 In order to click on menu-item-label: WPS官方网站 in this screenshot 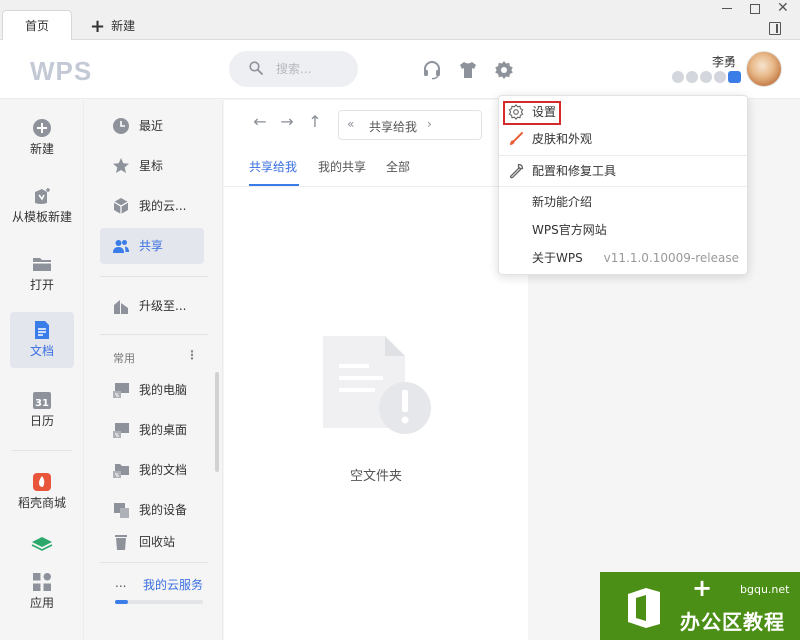, I will do `click(569, 230)`.